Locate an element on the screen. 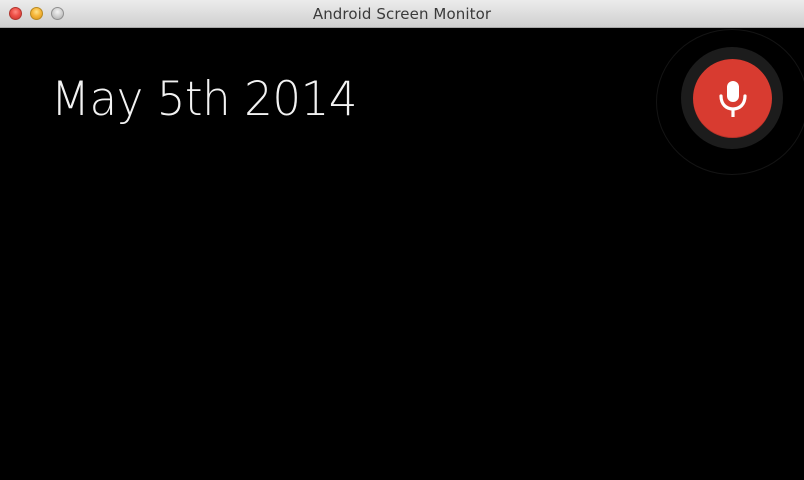 The width and height of the screenshot is (804, 480). voice-search-button is located at coordinates (732, 98).